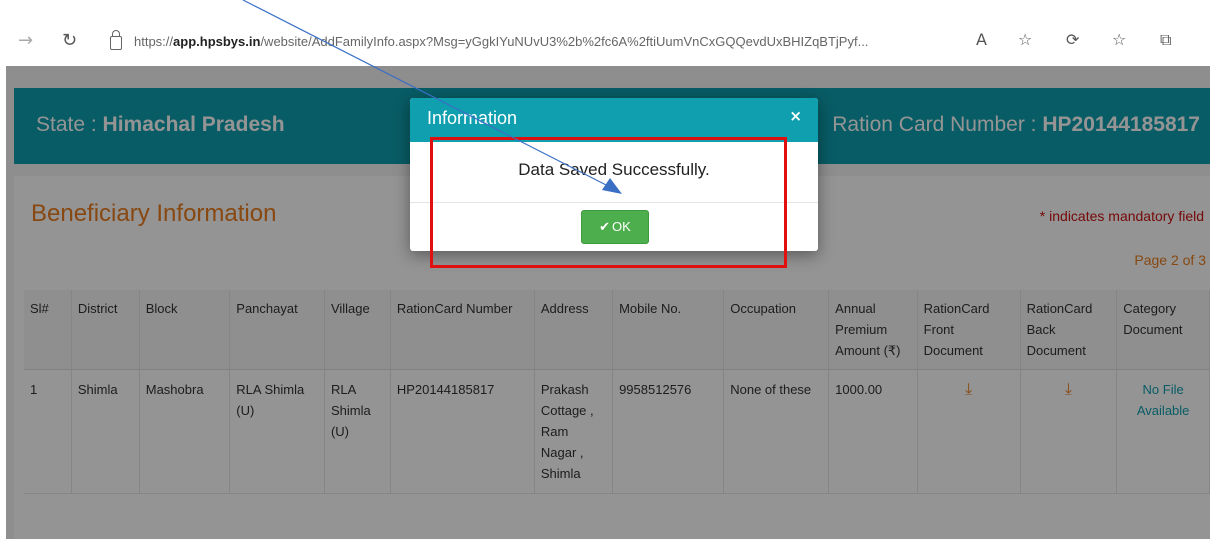 Image resolution: width=1210 pixels, height=539 pixels. I want to click on annotation-arrow, so click(432, 97).